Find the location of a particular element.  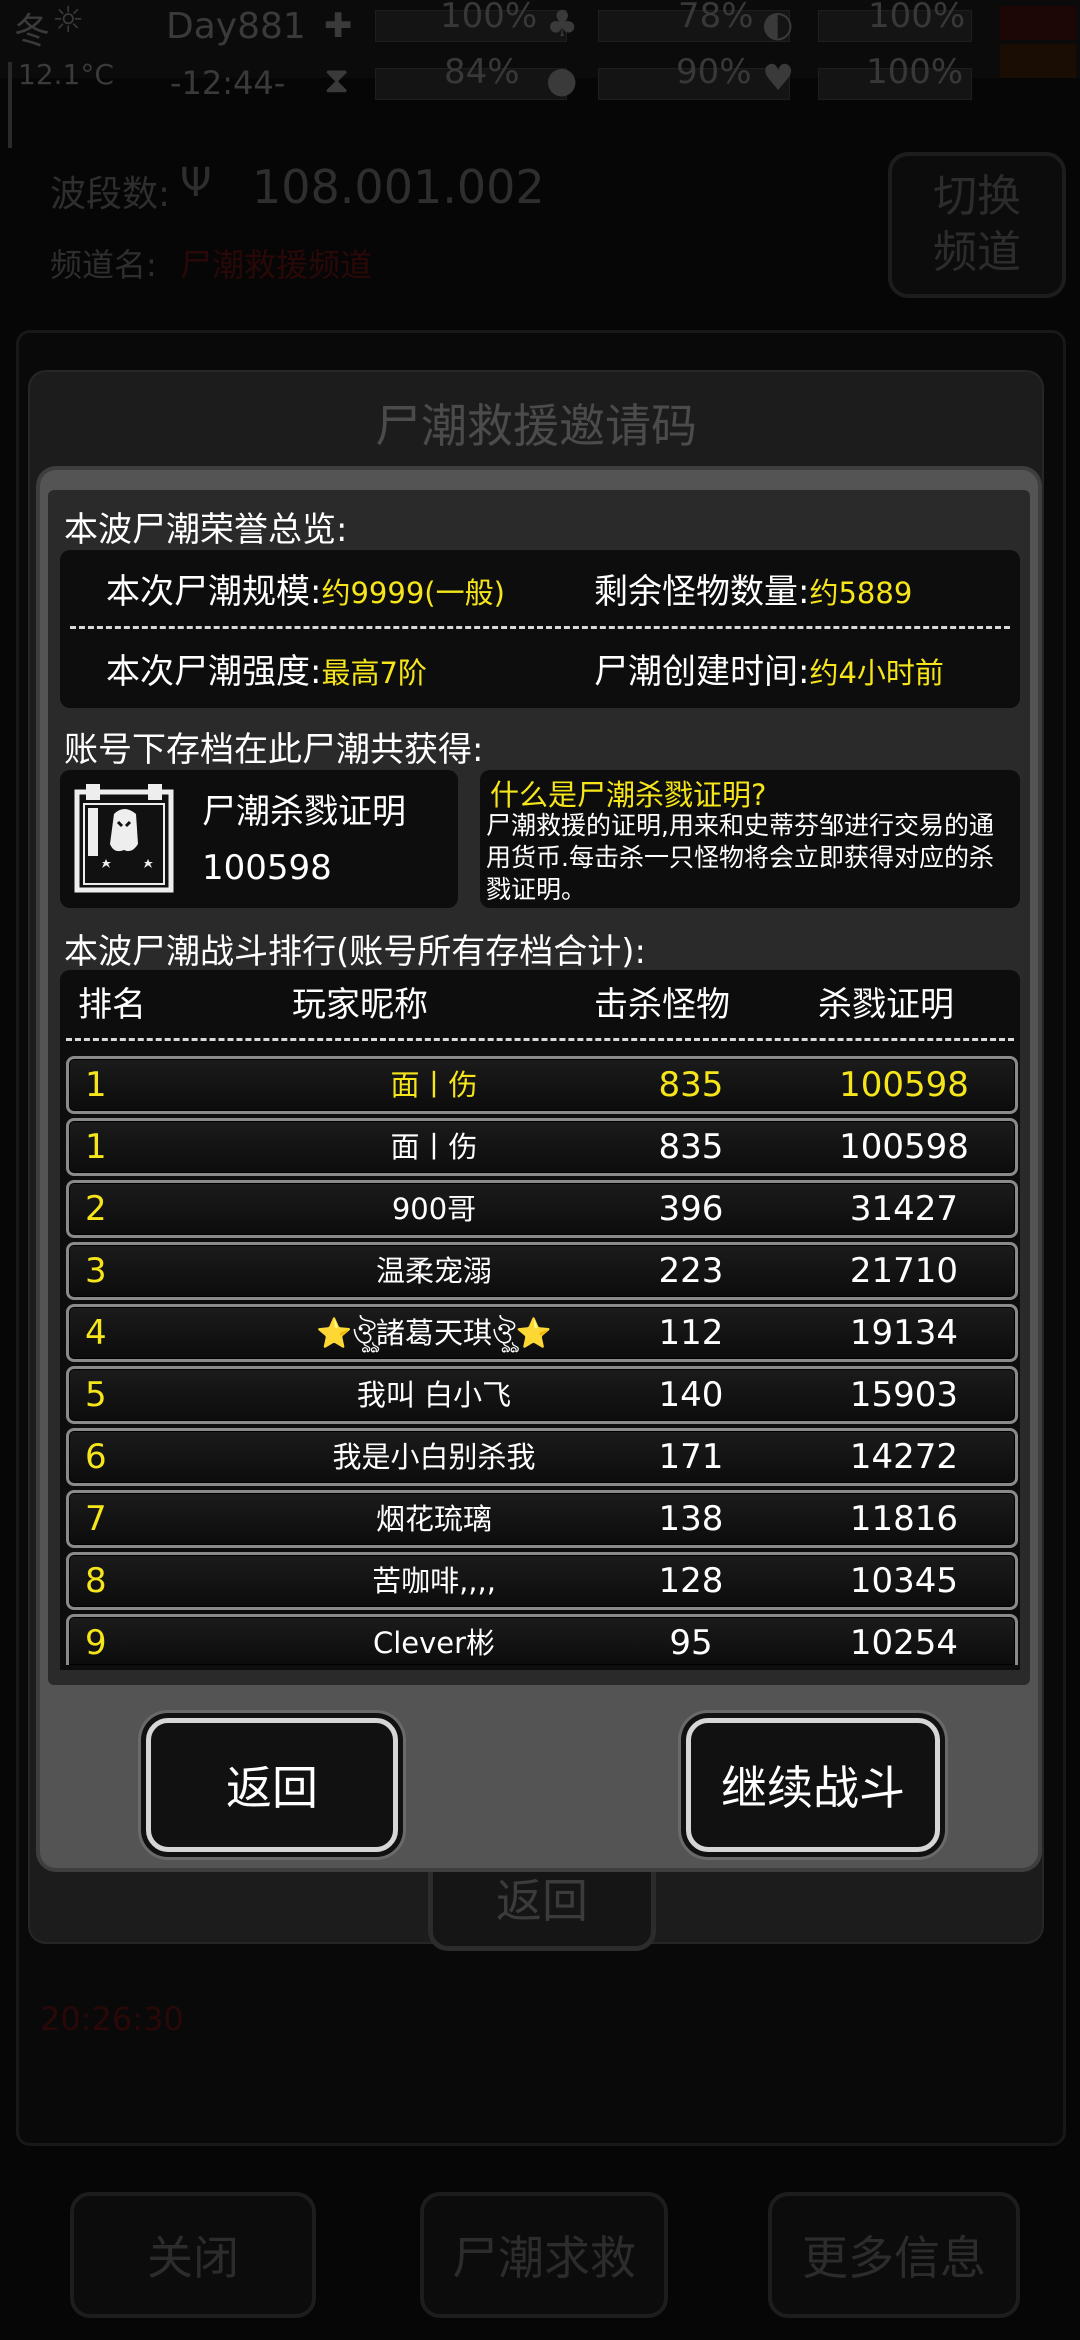

strength-value: 最高7阶 is located at coordinates (374, 673).